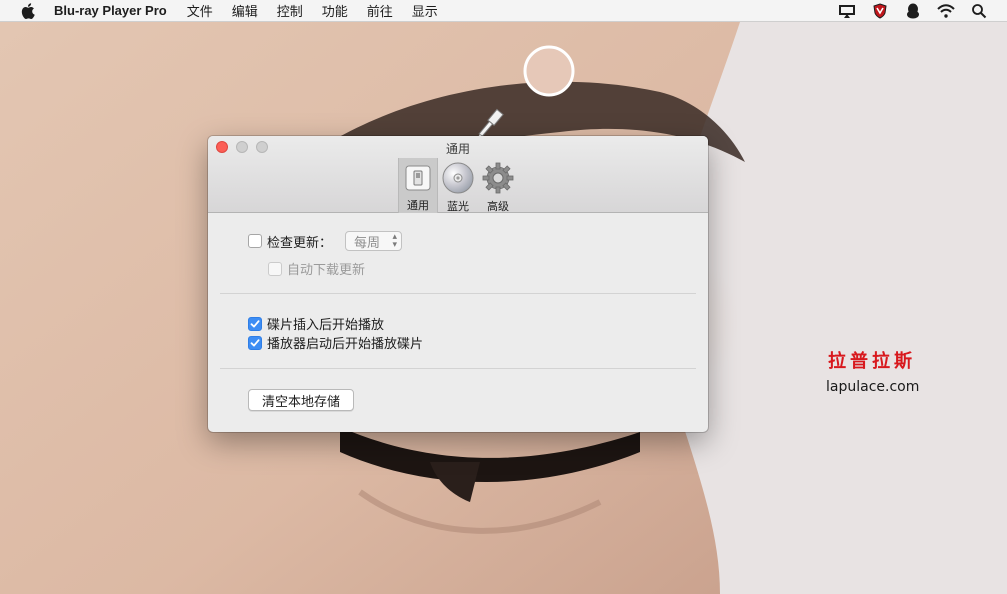 The image size is (1007, 594). What do you see at coordinates (345, 342) in the screenshot?
I see `play-on-launch-label: 播放器启动后开始播放碟片` at bounding box center [345, 342].